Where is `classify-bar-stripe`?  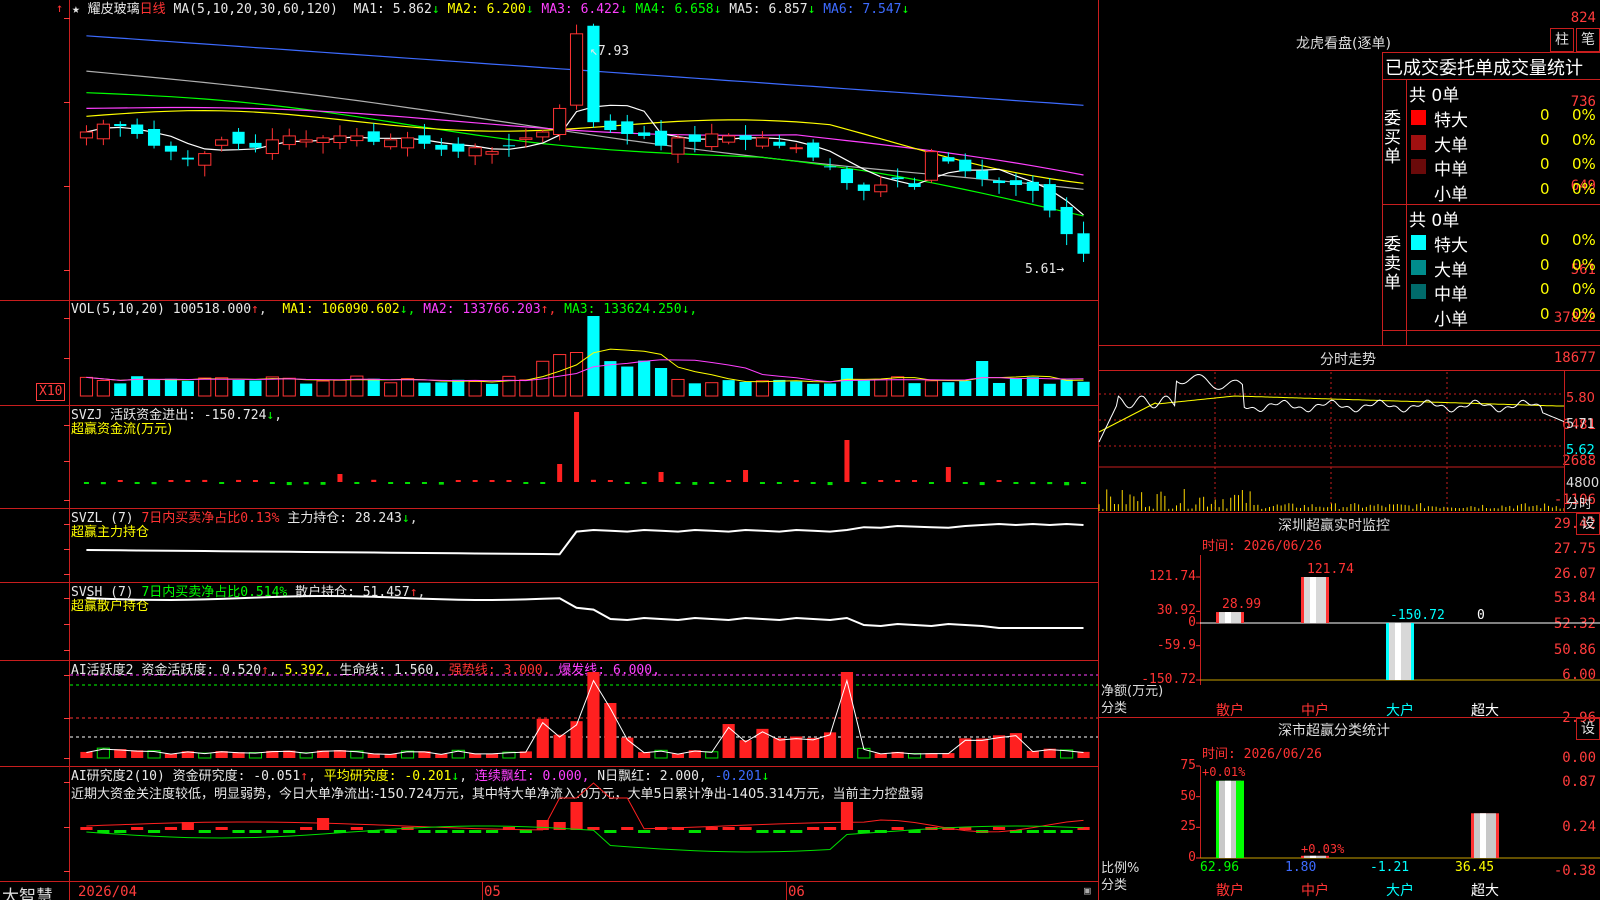 classify-bar-stripe is located at coordinates (1240, 819).